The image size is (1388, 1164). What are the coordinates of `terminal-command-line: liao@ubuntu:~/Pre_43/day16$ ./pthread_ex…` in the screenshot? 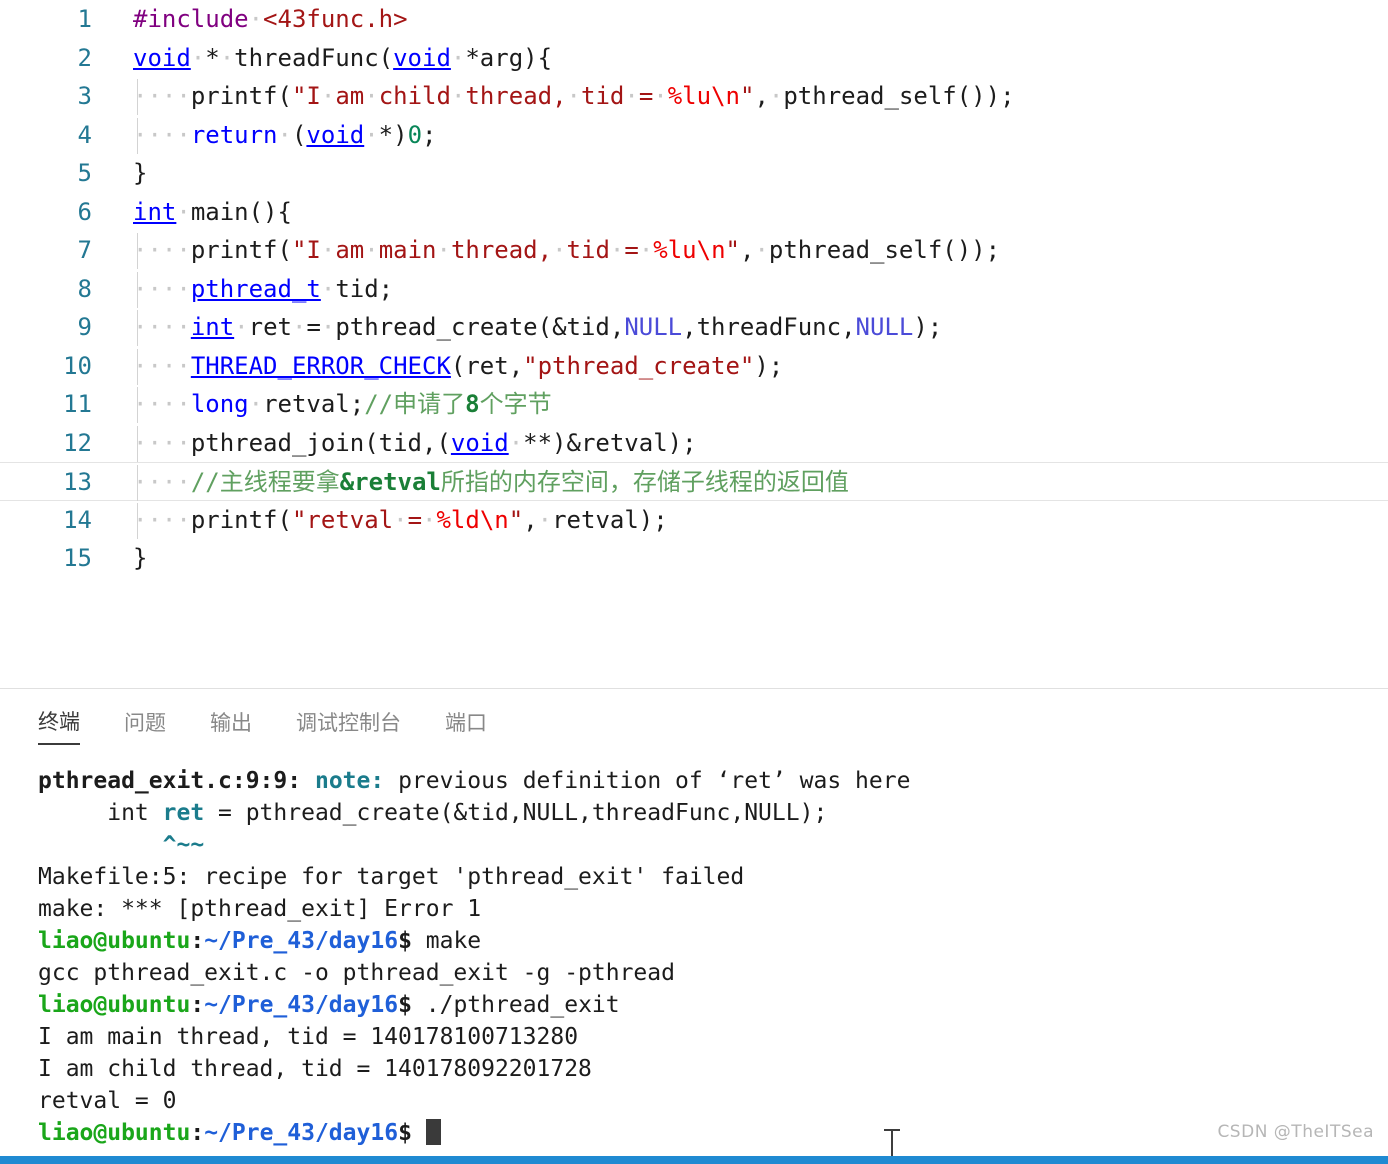 It's located at (329, 1005).